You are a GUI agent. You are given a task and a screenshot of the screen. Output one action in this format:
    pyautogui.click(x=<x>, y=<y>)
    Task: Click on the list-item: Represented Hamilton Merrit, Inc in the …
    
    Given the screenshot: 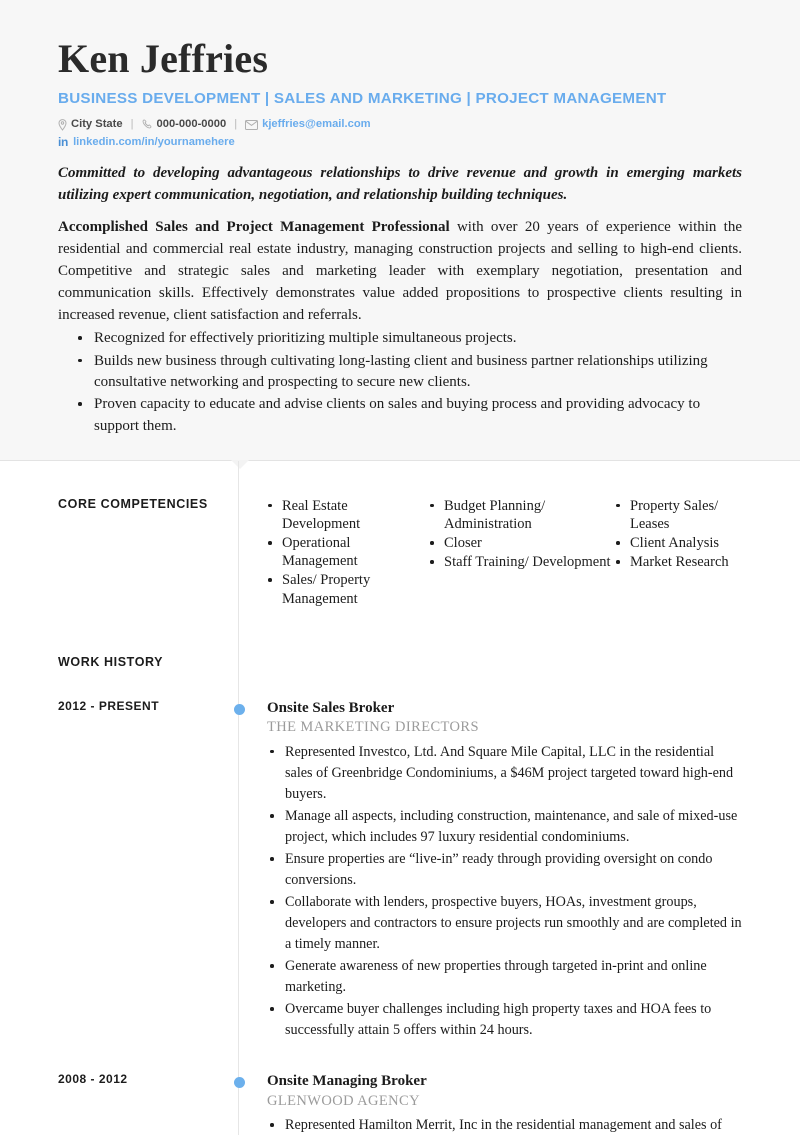 What is the action you would take?
    pyautogui.click(x=504, y=1125)
    